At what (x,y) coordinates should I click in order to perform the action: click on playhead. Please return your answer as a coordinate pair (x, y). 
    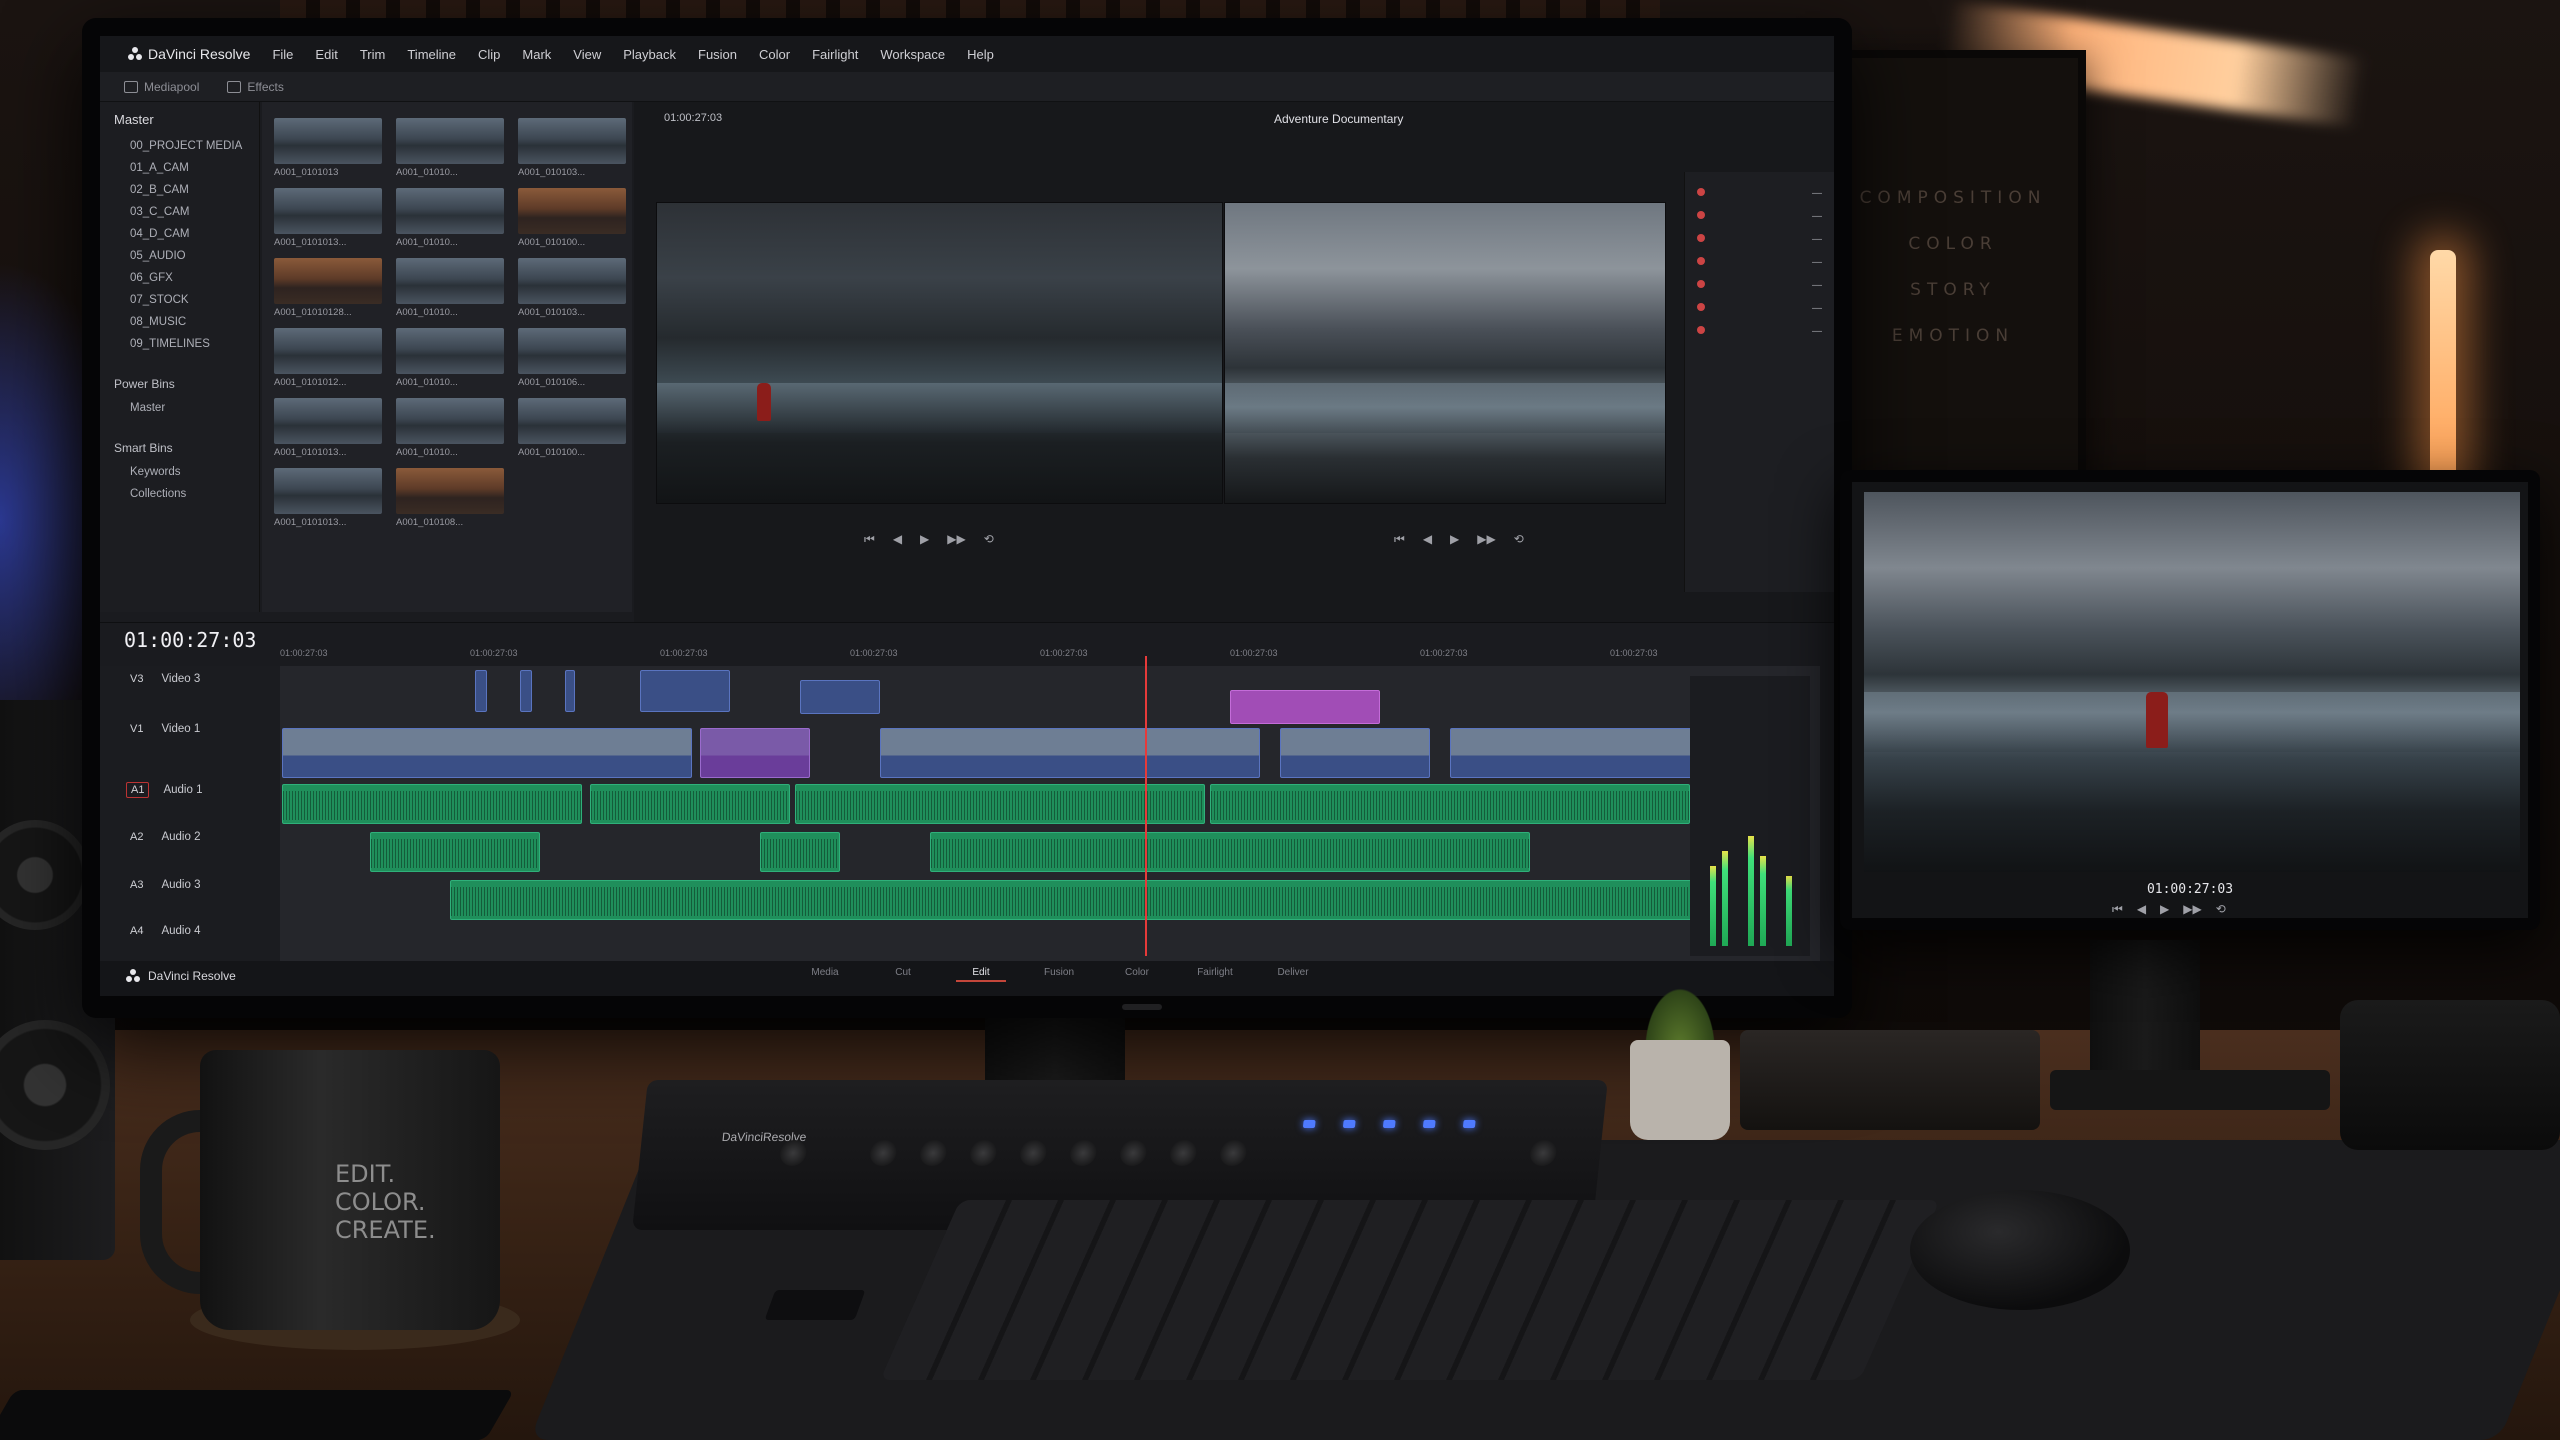
    Looking at the image, I should click on (1146, 806).